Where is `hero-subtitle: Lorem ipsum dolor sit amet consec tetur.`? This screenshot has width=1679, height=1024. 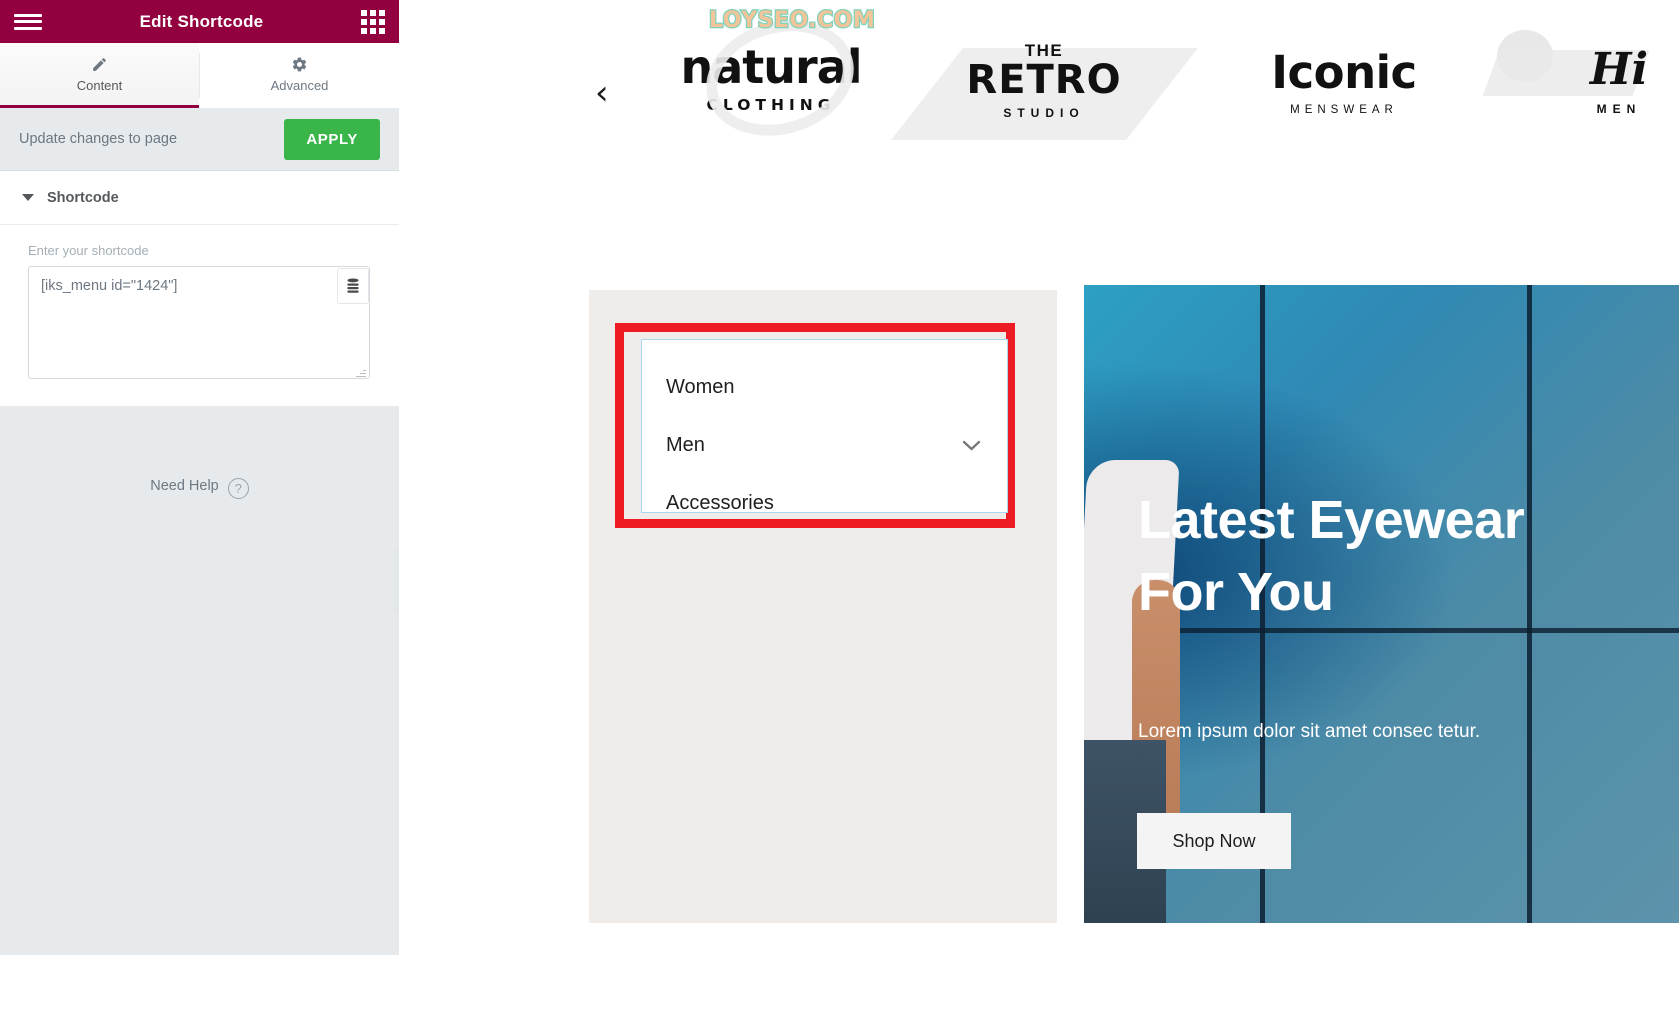 hero-subtitle: Lorem ipsum dolor sit amet consec tetur. is located at coordinates (1309, 731).